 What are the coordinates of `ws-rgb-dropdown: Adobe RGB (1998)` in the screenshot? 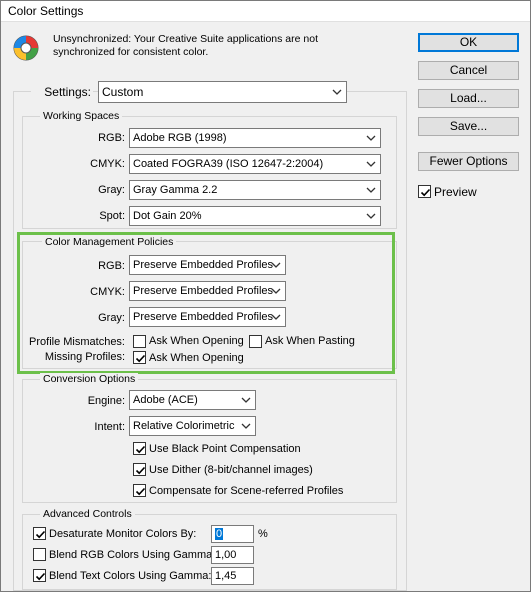 It's located at (255, 138).